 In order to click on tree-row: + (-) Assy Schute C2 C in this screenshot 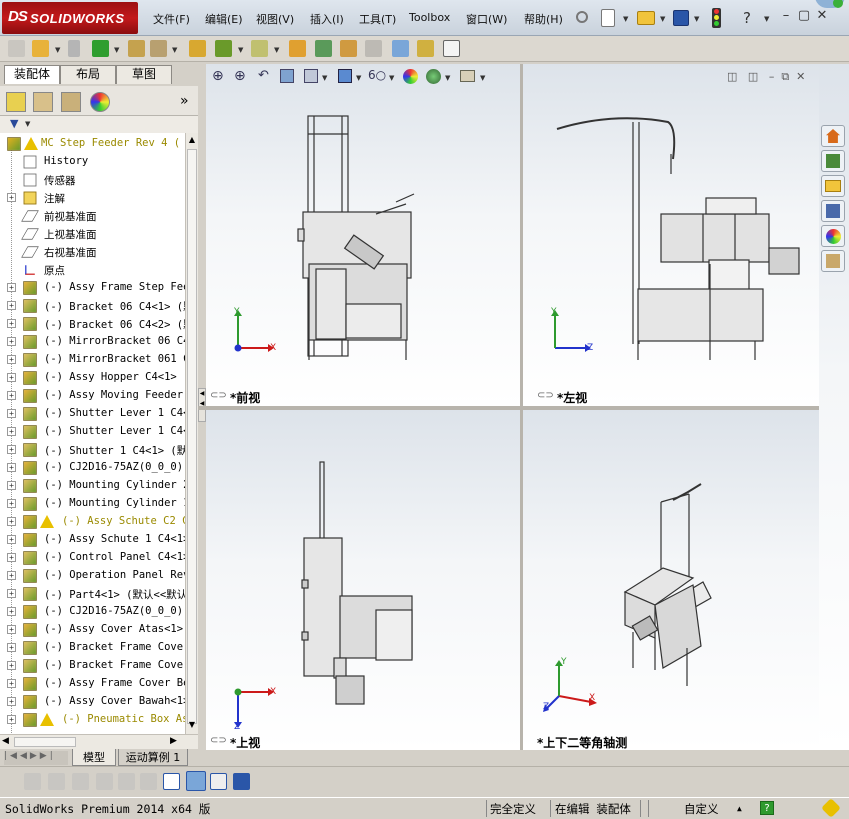, I will do `click(92, 522)`.